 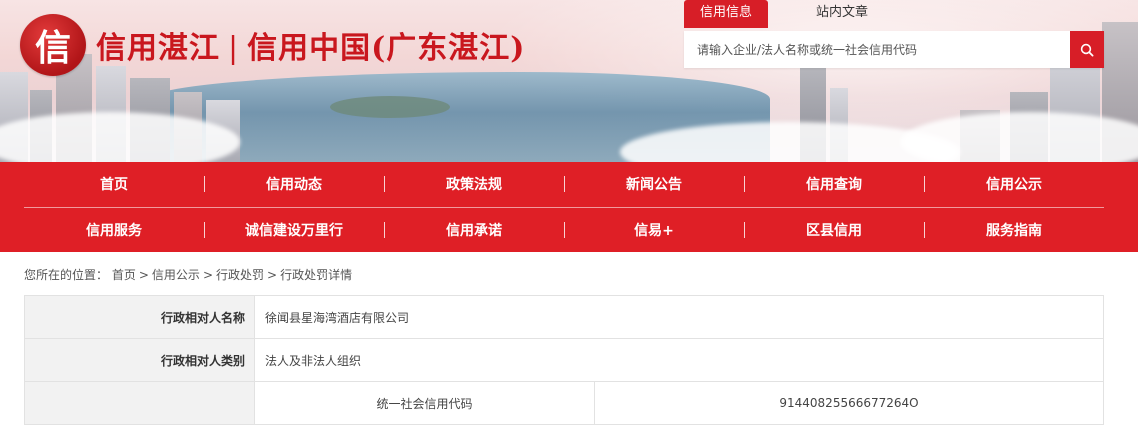 I want to click on nav-item-credit-news: 信用动态, so click(x=294, y=184).